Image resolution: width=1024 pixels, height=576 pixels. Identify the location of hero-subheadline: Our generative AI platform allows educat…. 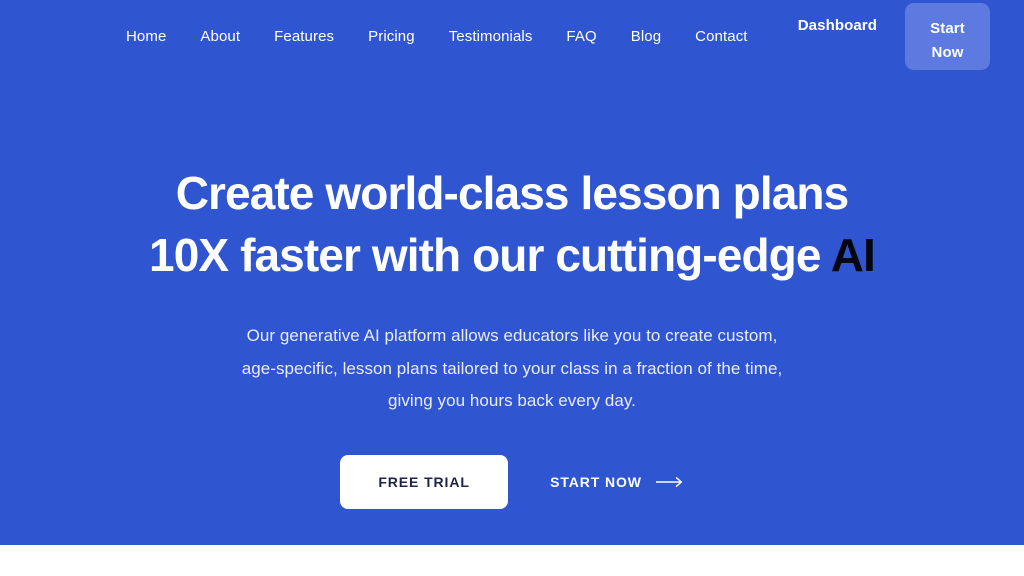
(512, 368).